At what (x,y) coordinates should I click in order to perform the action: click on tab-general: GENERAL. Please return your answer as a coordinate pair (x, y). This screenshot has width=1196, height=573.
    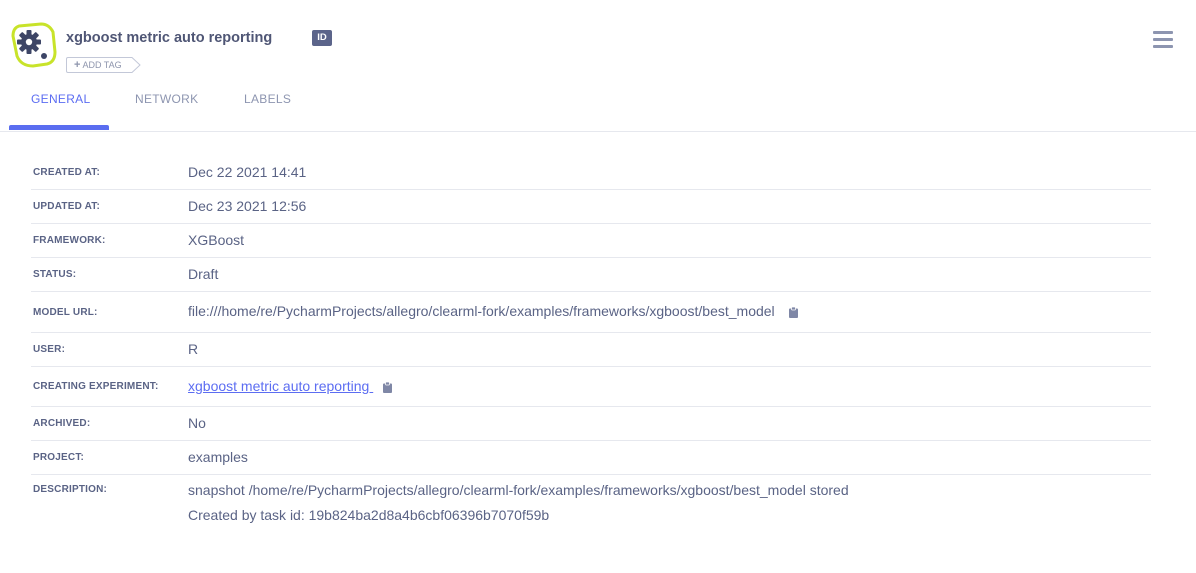
    Looking at the image, I should click on (60, 99).